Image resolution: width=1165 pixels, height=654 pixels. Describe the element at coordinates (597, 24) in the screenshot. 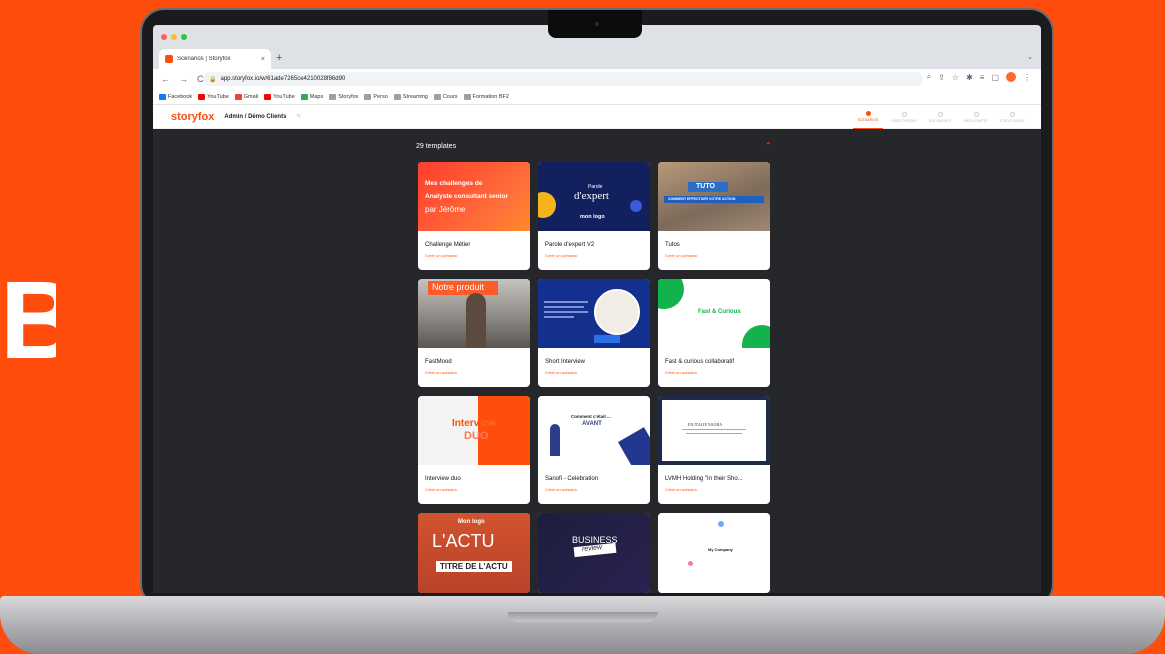

I see `camera-icon` at that location.